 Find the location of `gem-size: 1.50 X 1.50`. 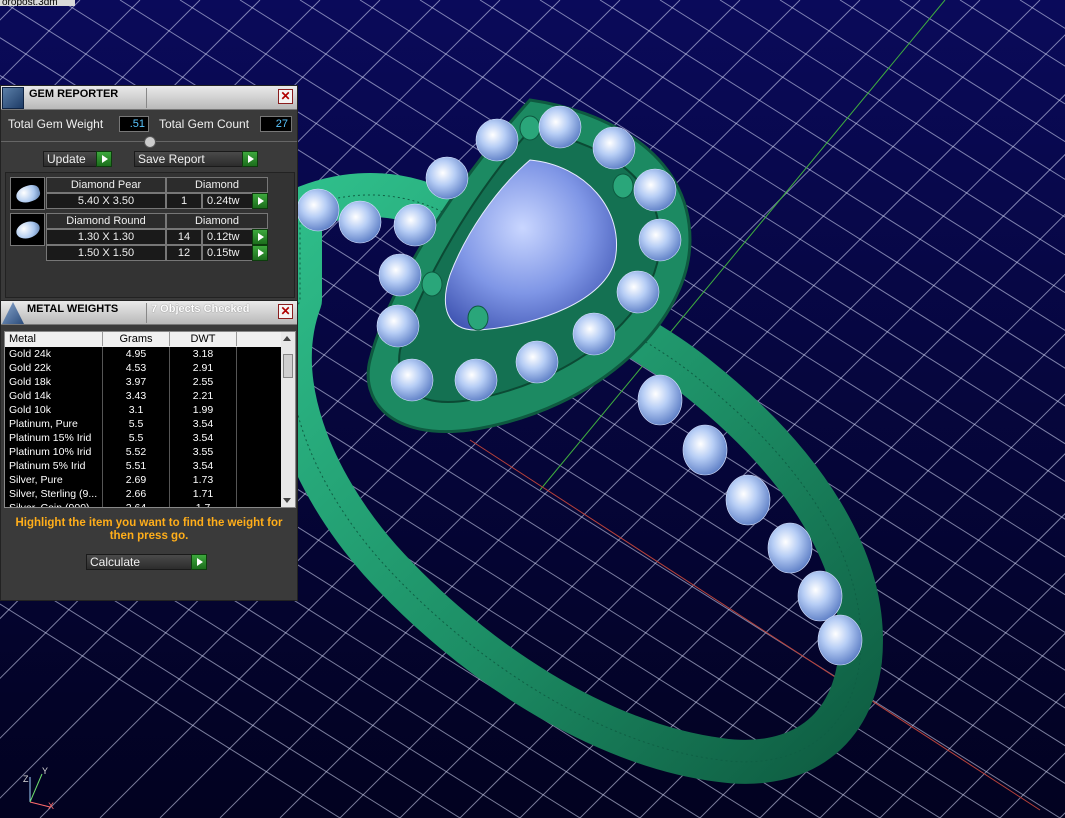

gem-size: 1.50 X 1.50 is located at coordinates (106, 253).